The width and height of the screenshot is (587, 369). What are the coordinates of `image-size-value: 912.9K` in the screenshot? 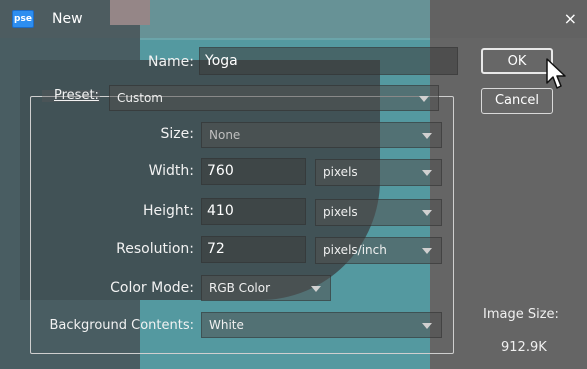 It's located at (524, 347).